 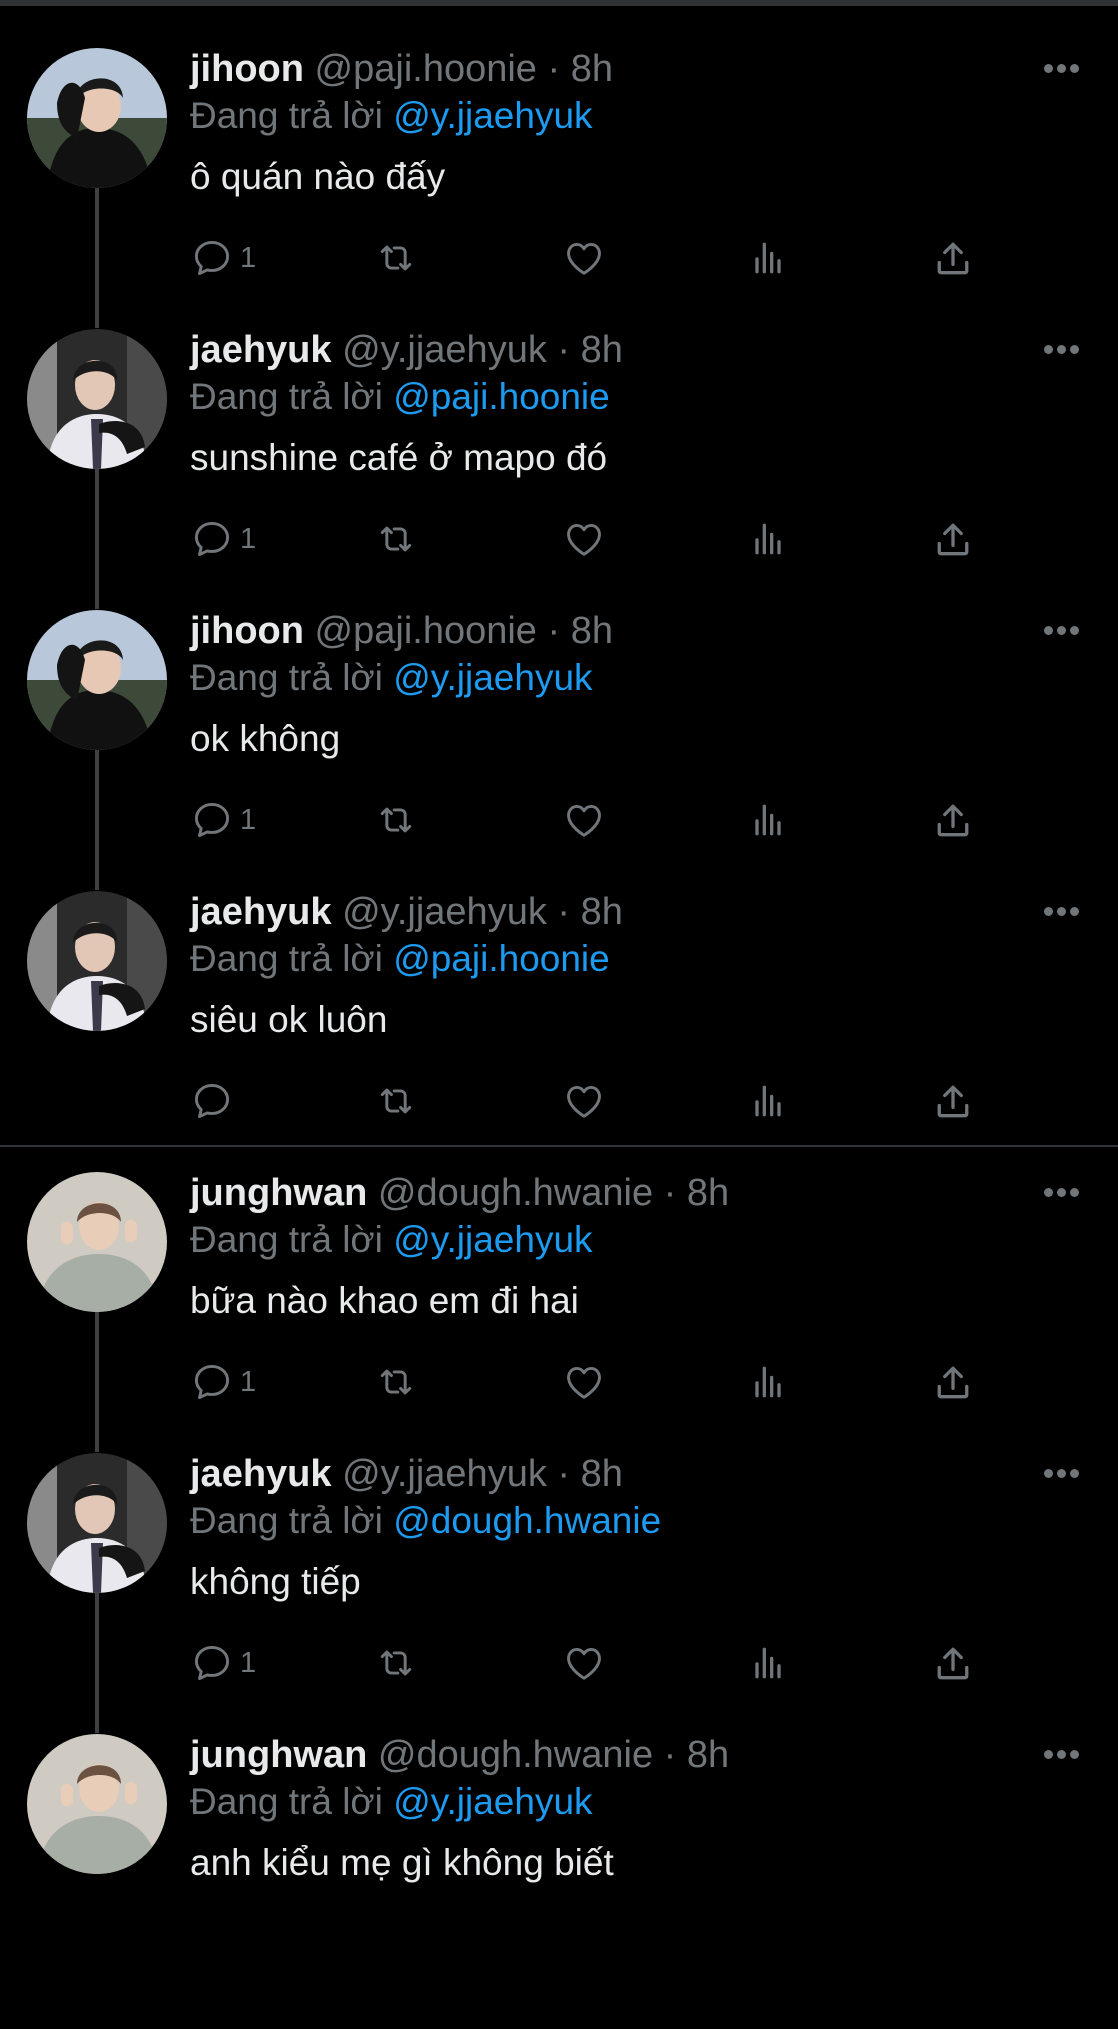 I want to click on reply-context: Đang trả lời @dough.hwanie, so click(x=425, y=1521).